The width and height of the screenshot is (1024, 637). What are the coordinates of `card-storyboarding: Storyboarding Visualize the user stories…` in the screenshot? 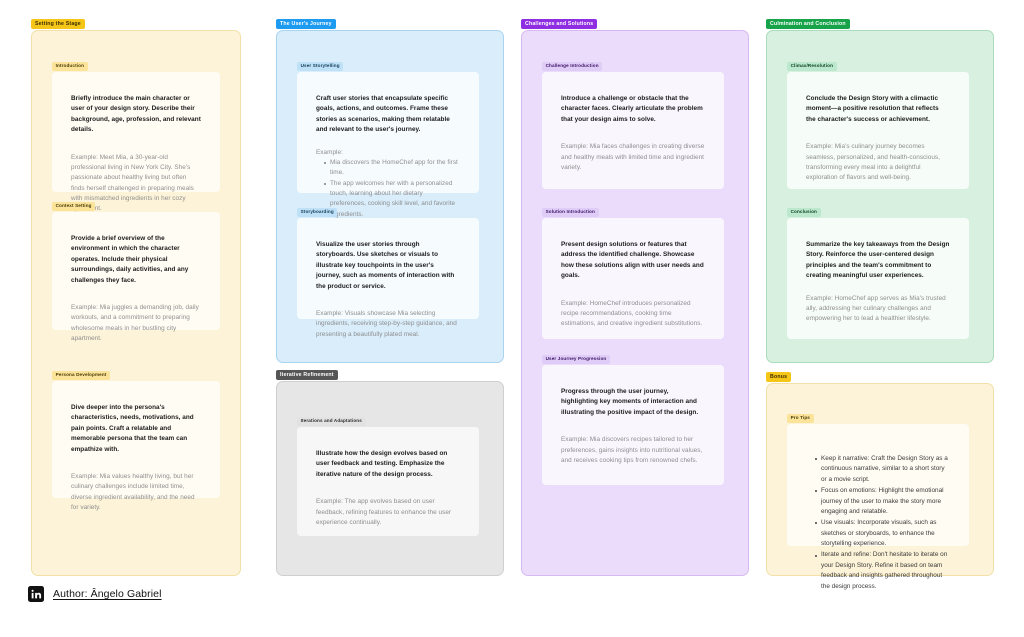 It's located at (388, 273).